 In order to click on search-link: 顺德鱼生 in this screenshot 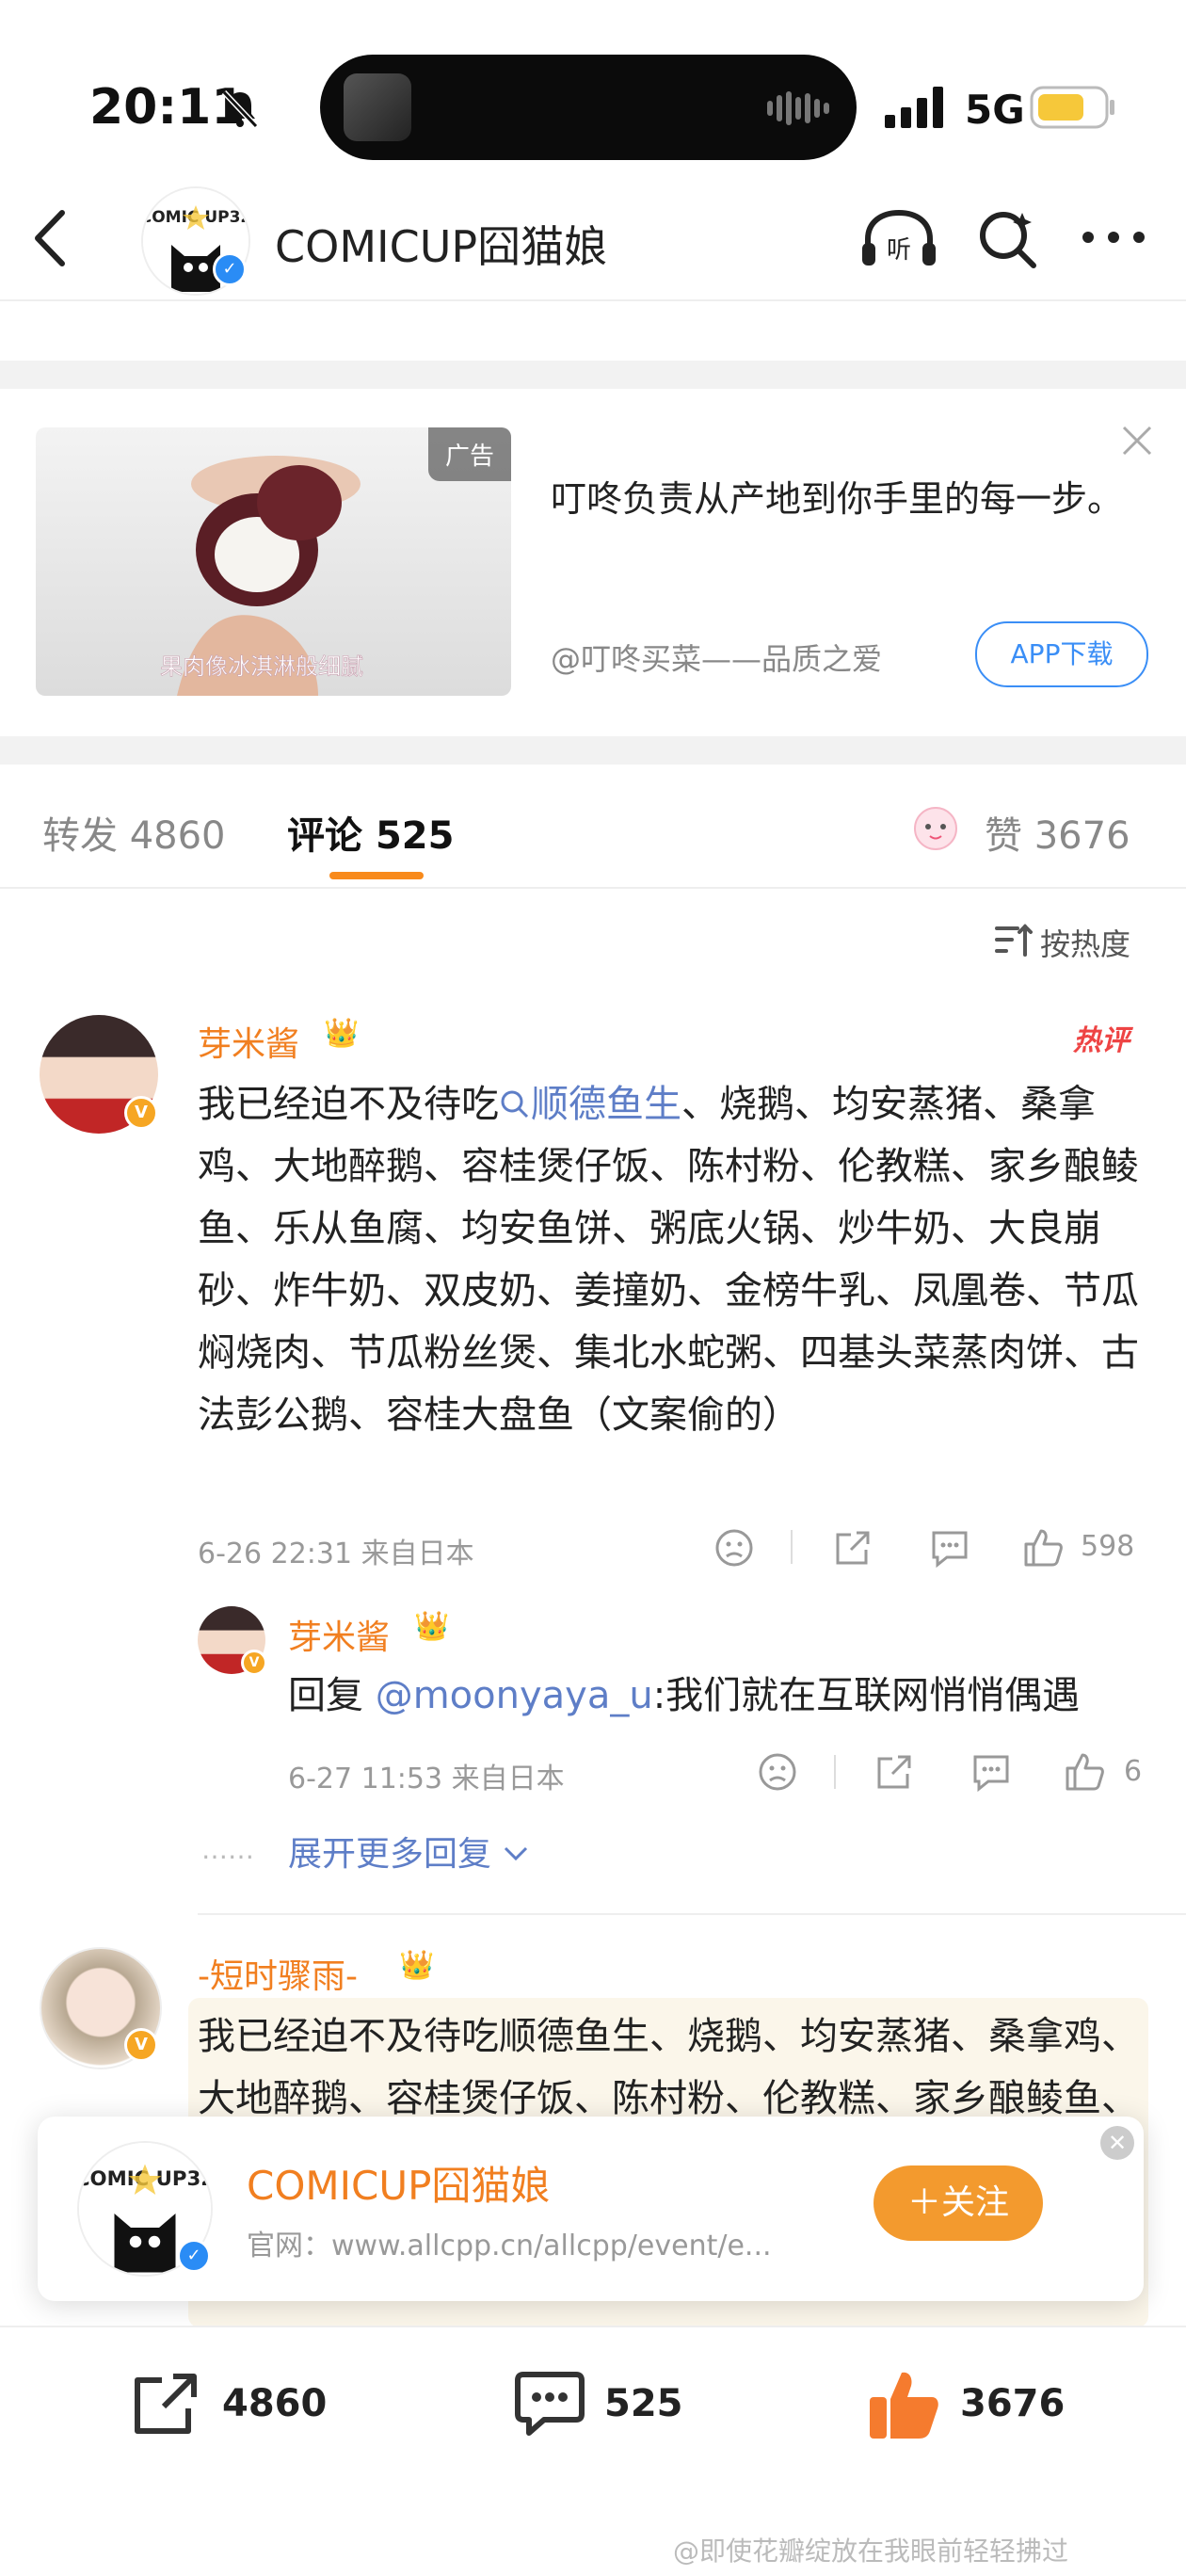, I will do `click(590, 1104)`.